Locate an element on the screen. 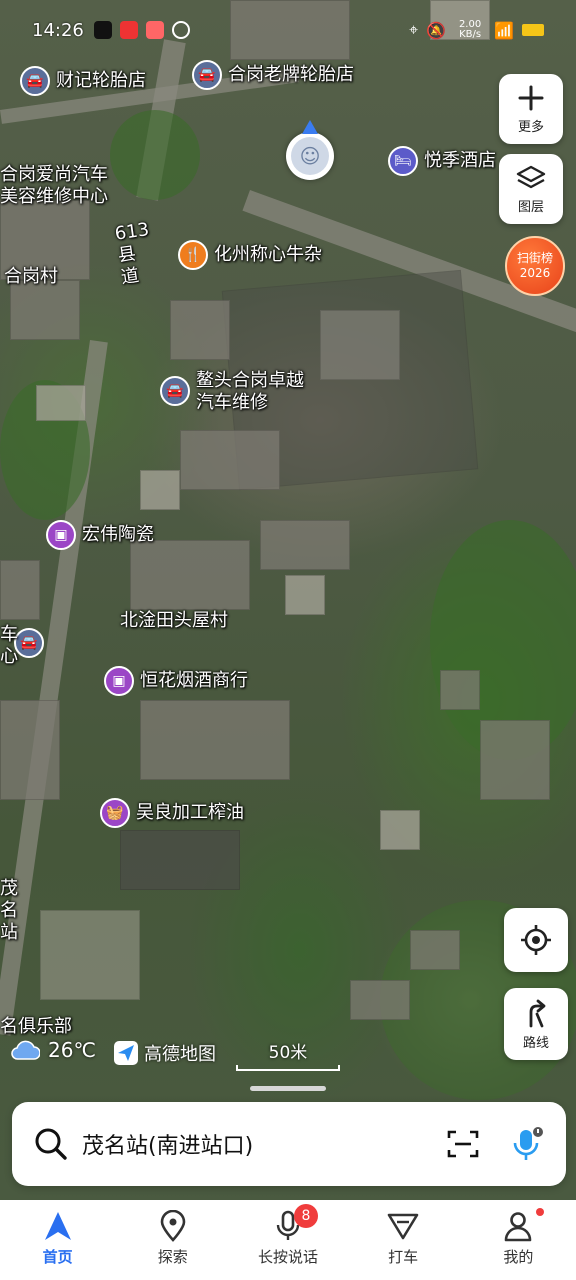 The width and height of the screenshot is (576, 1280). poi-car-repair: 🚘 合岗老牌轮胎店 is located at coordinates (273, 75).